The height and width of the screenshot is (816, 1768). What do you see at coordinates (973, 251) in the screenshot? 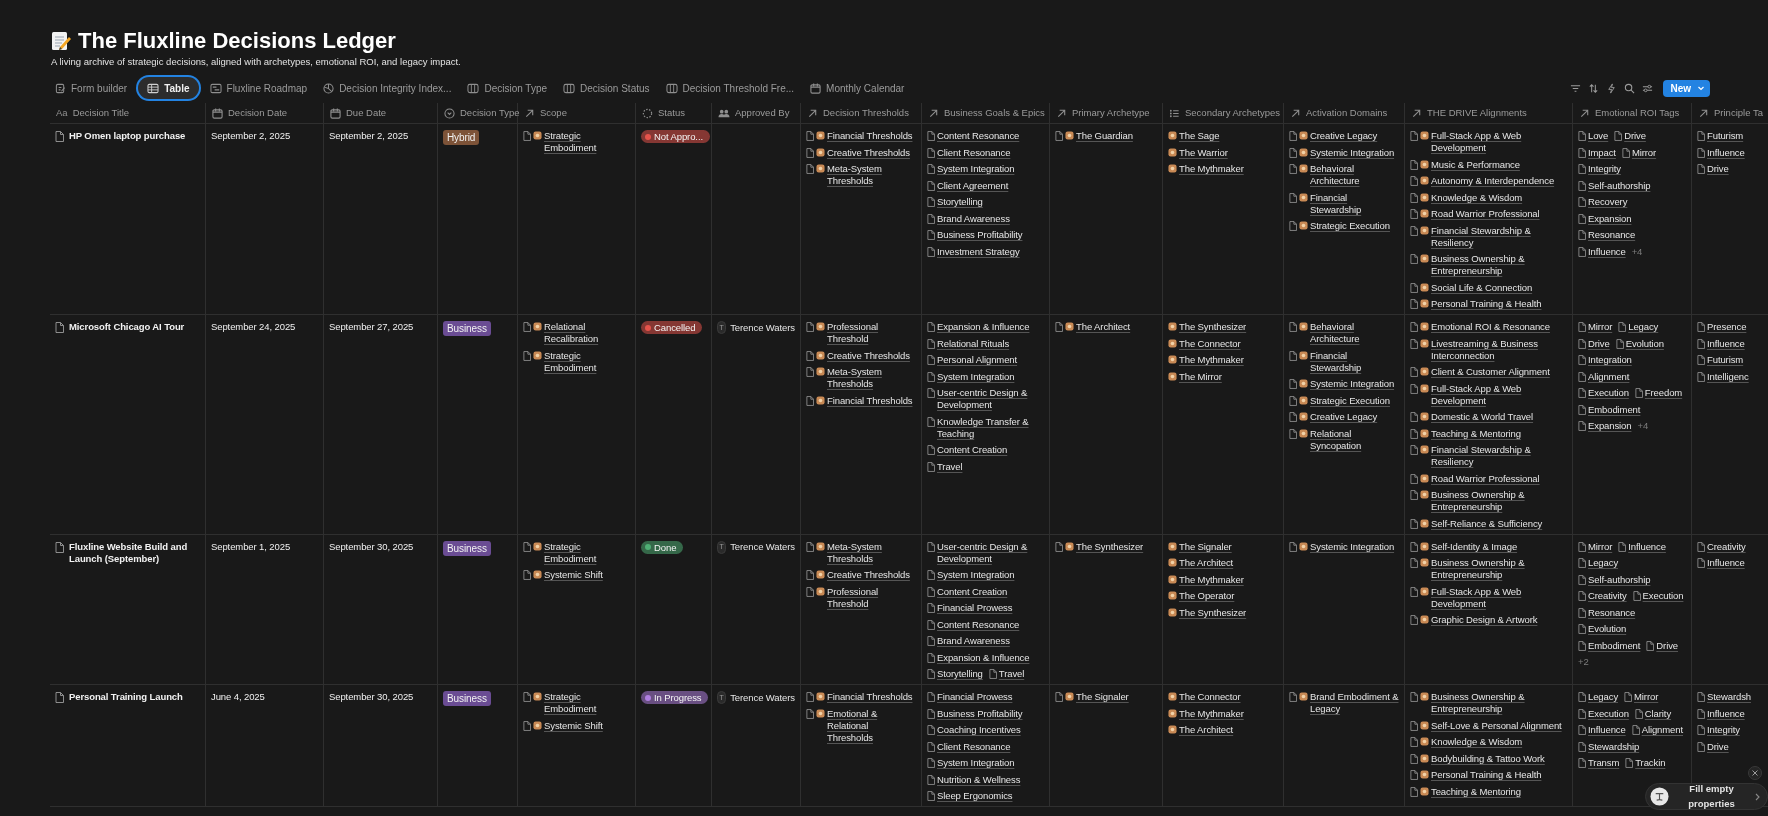
I see `relation-link: Investment Strategy` at bounding box center [973, 251].